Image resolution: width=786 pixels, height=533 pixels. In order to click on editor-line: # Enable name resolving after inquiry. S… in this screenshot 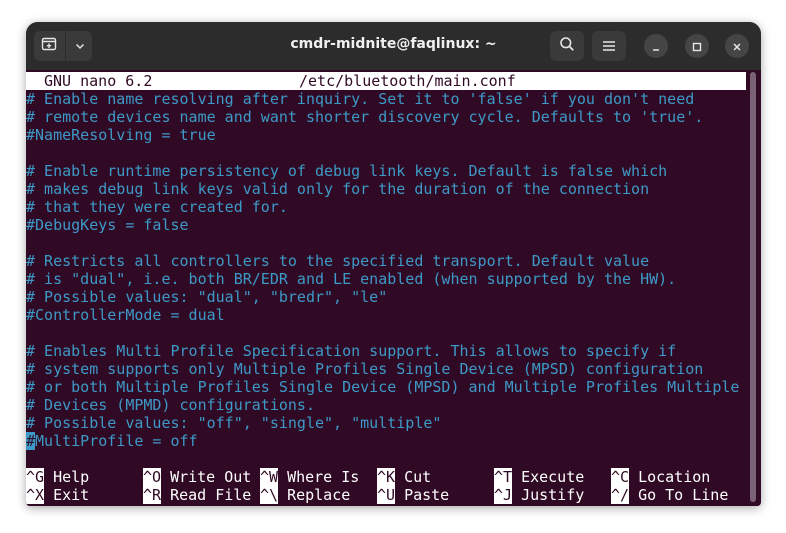, I will do `click(360, 99)`.